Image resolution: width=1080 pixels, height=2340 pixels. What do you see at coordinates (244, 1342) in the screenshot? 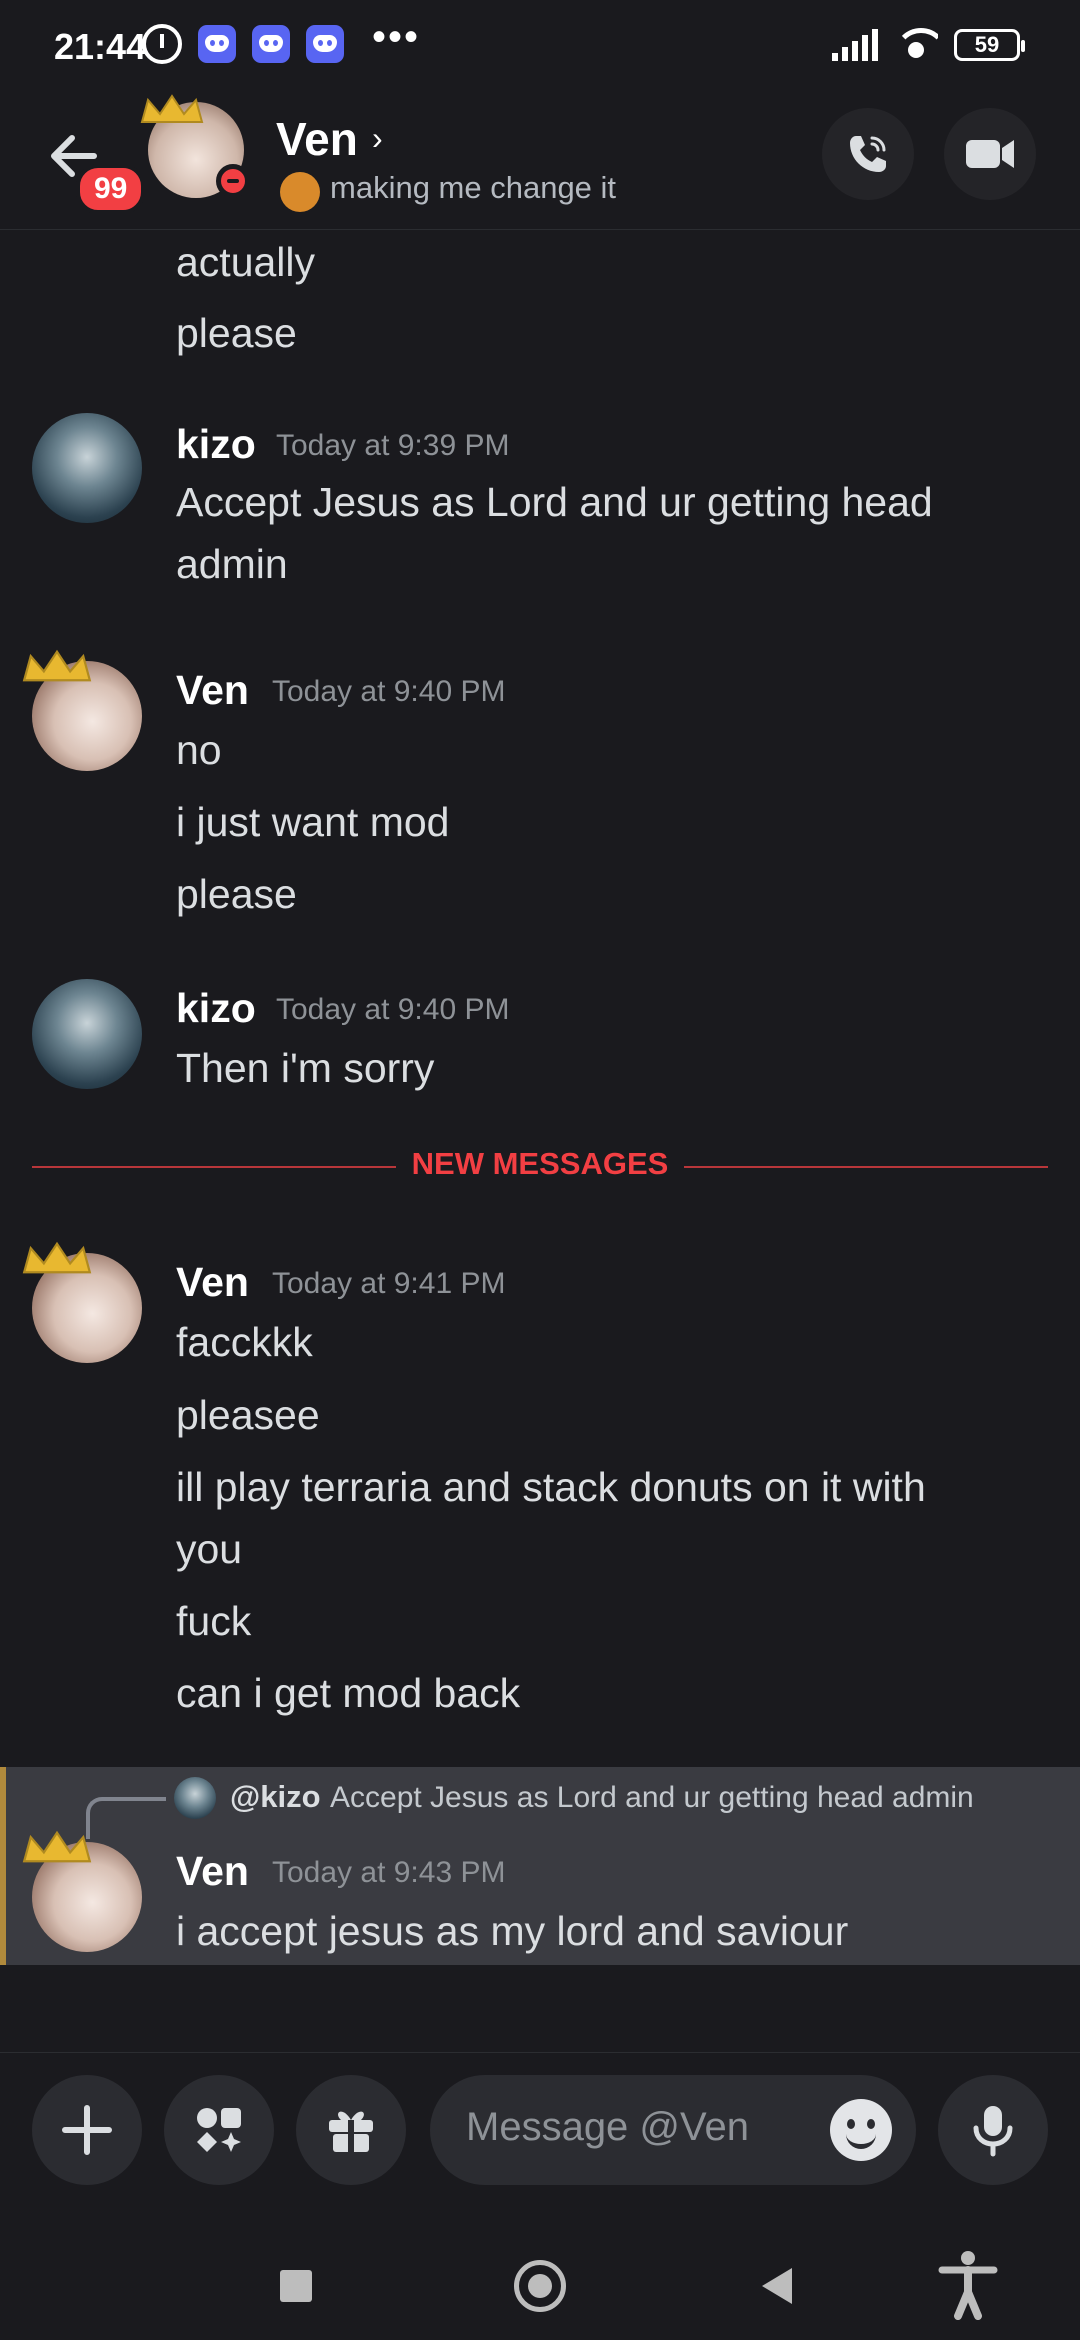
I see `message-text: facckkk` at bounding box center [244, 1342].